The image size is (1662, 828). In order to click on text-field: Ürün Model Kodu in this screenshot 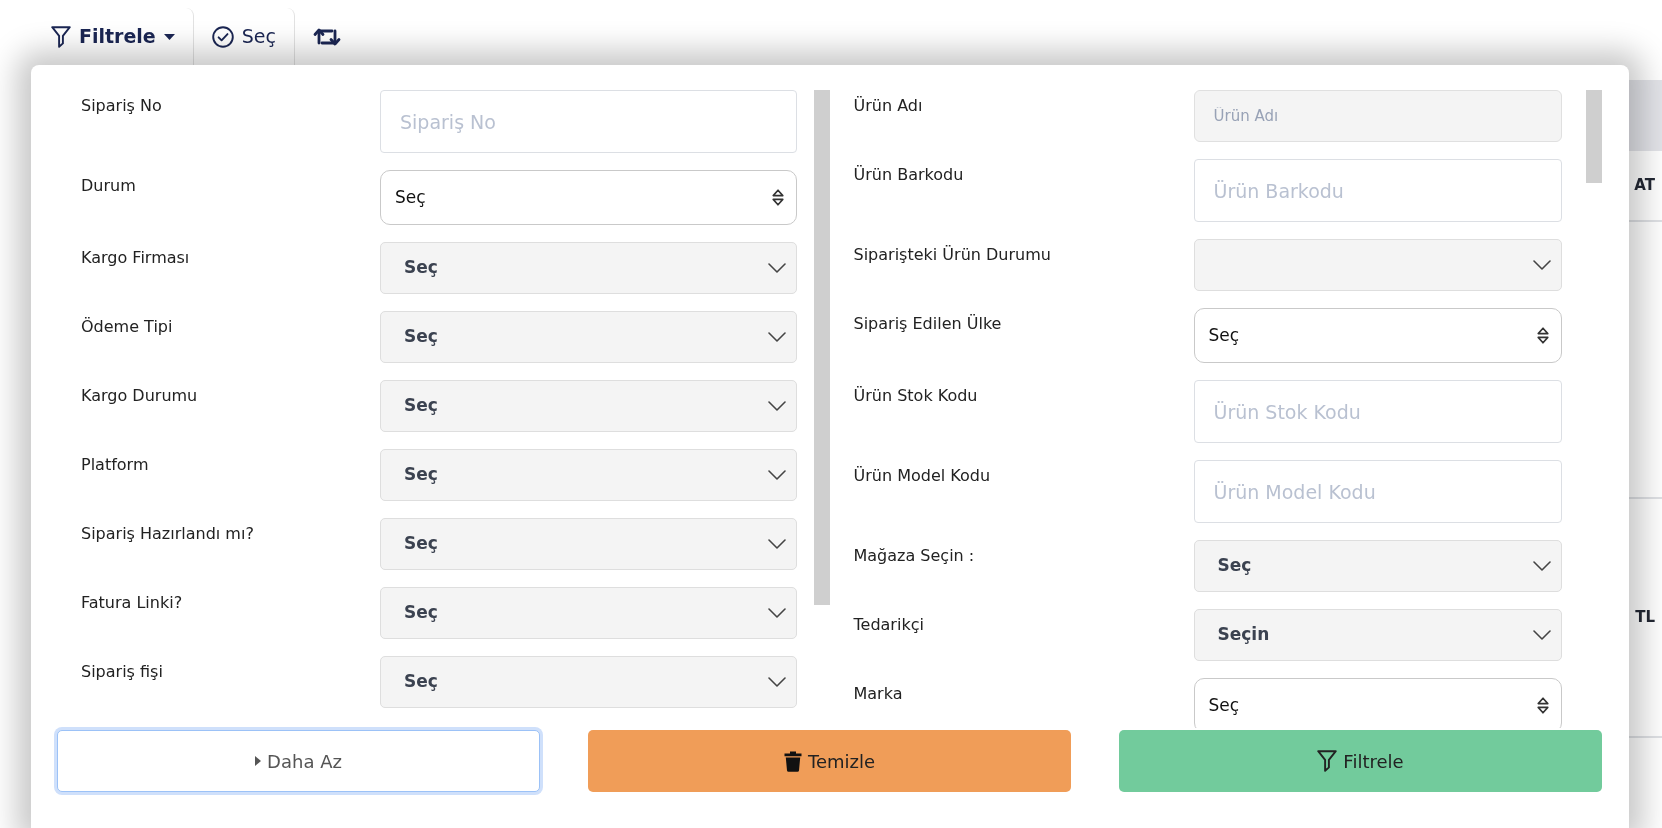, I will do `click(1377, 491)`.